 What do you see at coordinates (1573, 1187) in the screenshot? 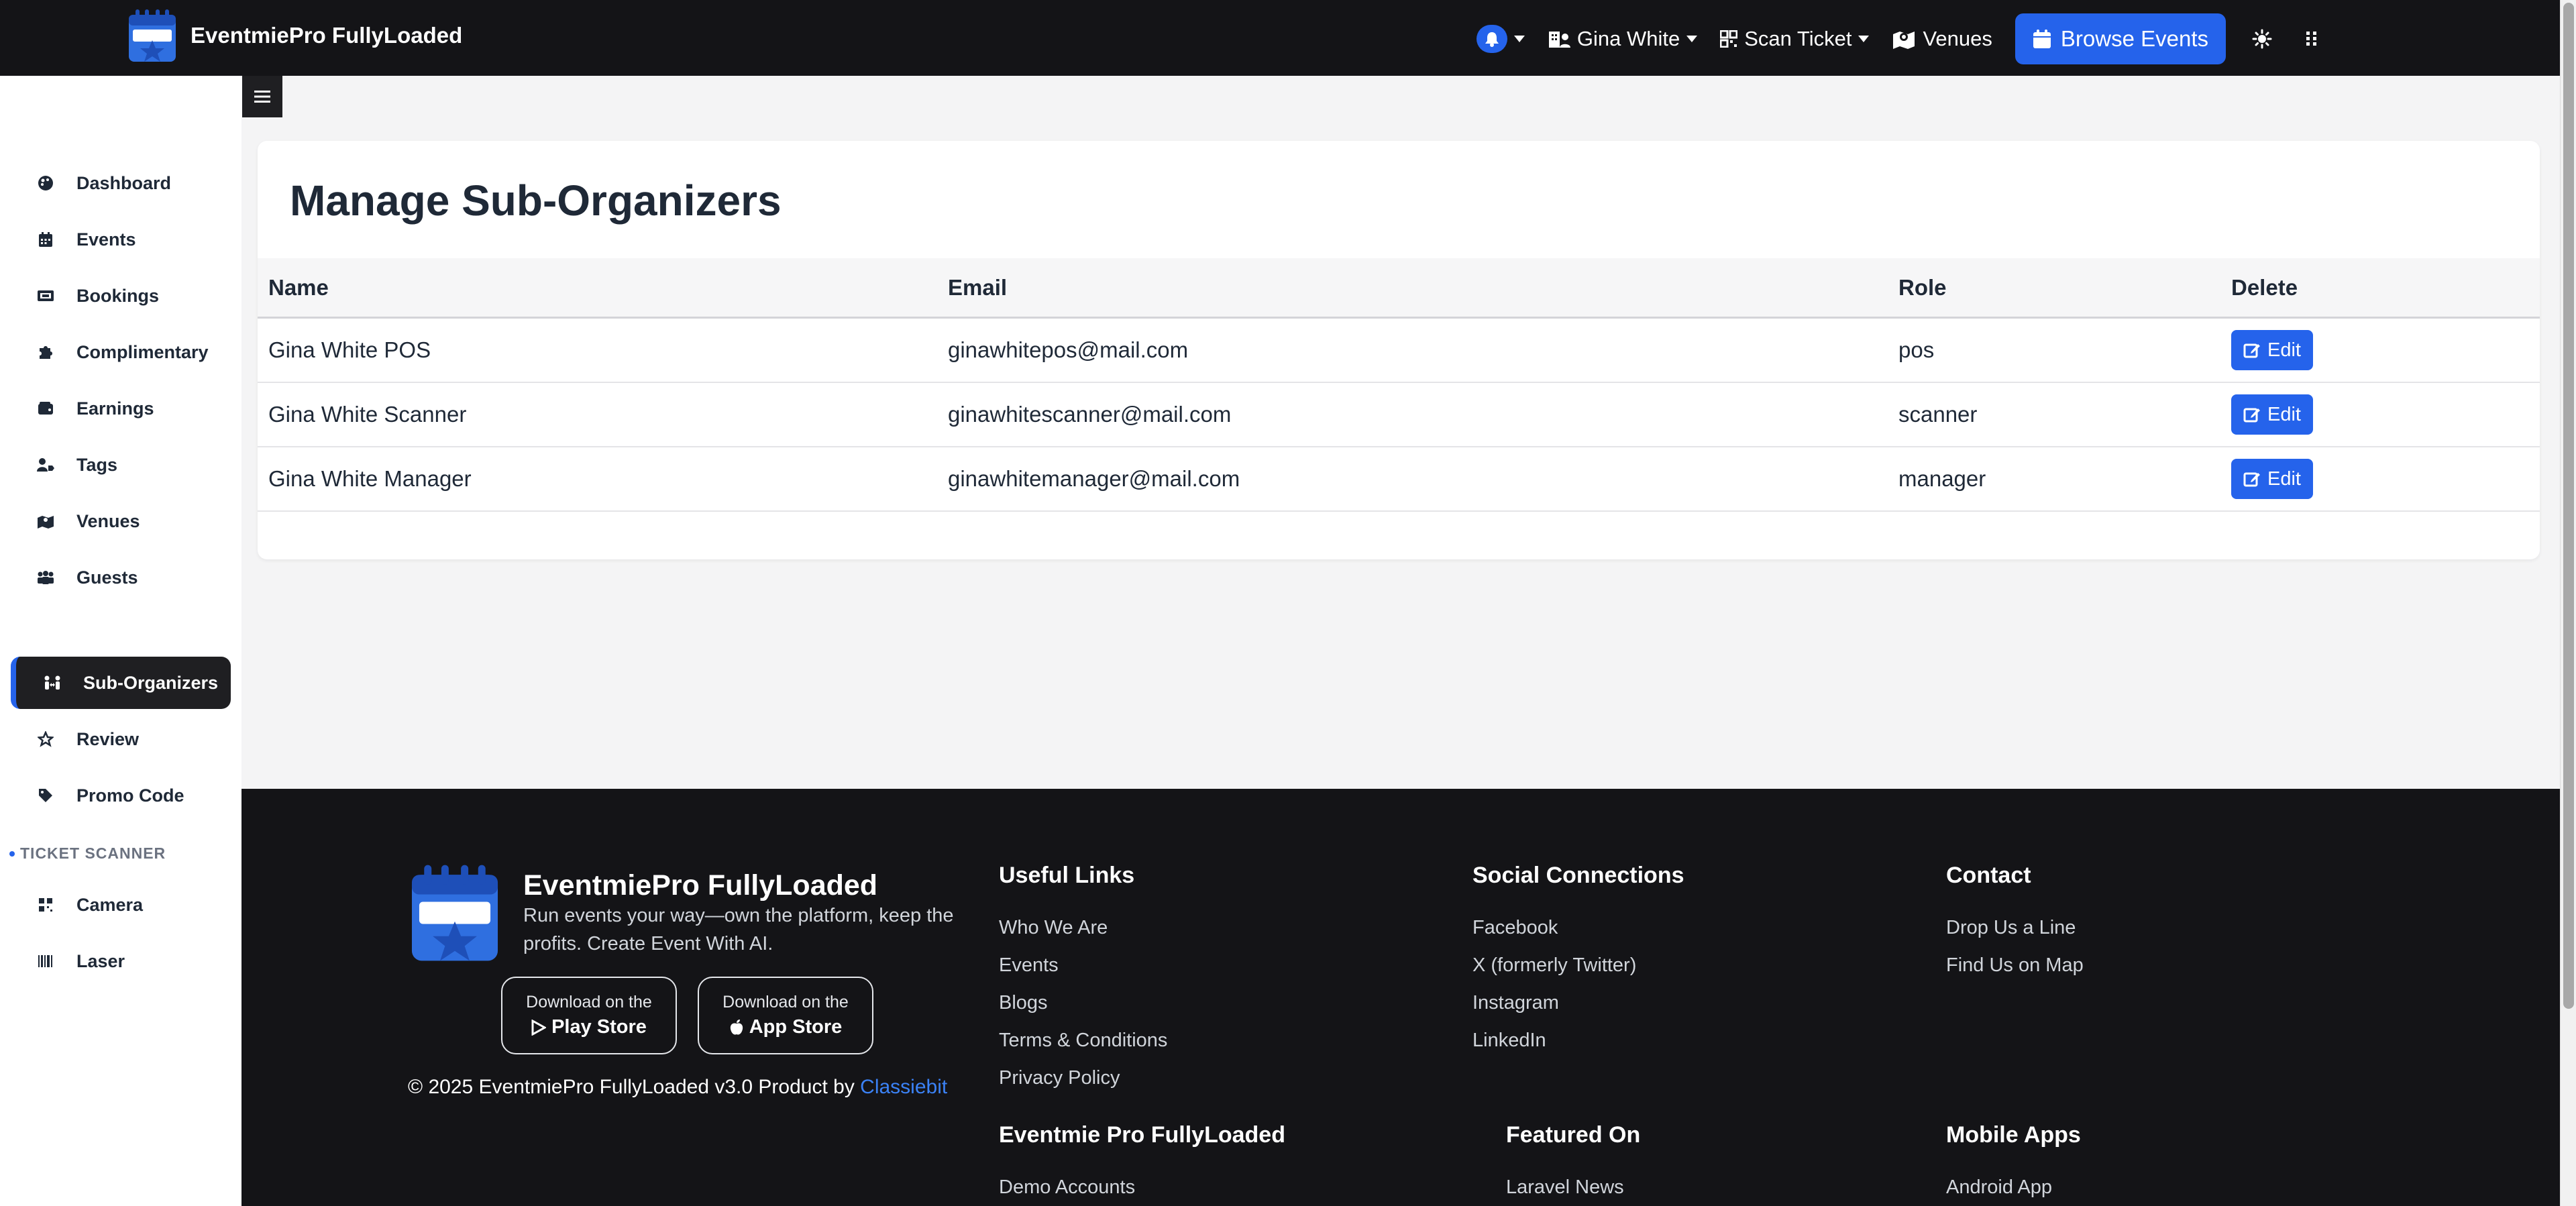
I see `footer-link-laravel-news: Laravel News` at bounding box center [1573, 1187].